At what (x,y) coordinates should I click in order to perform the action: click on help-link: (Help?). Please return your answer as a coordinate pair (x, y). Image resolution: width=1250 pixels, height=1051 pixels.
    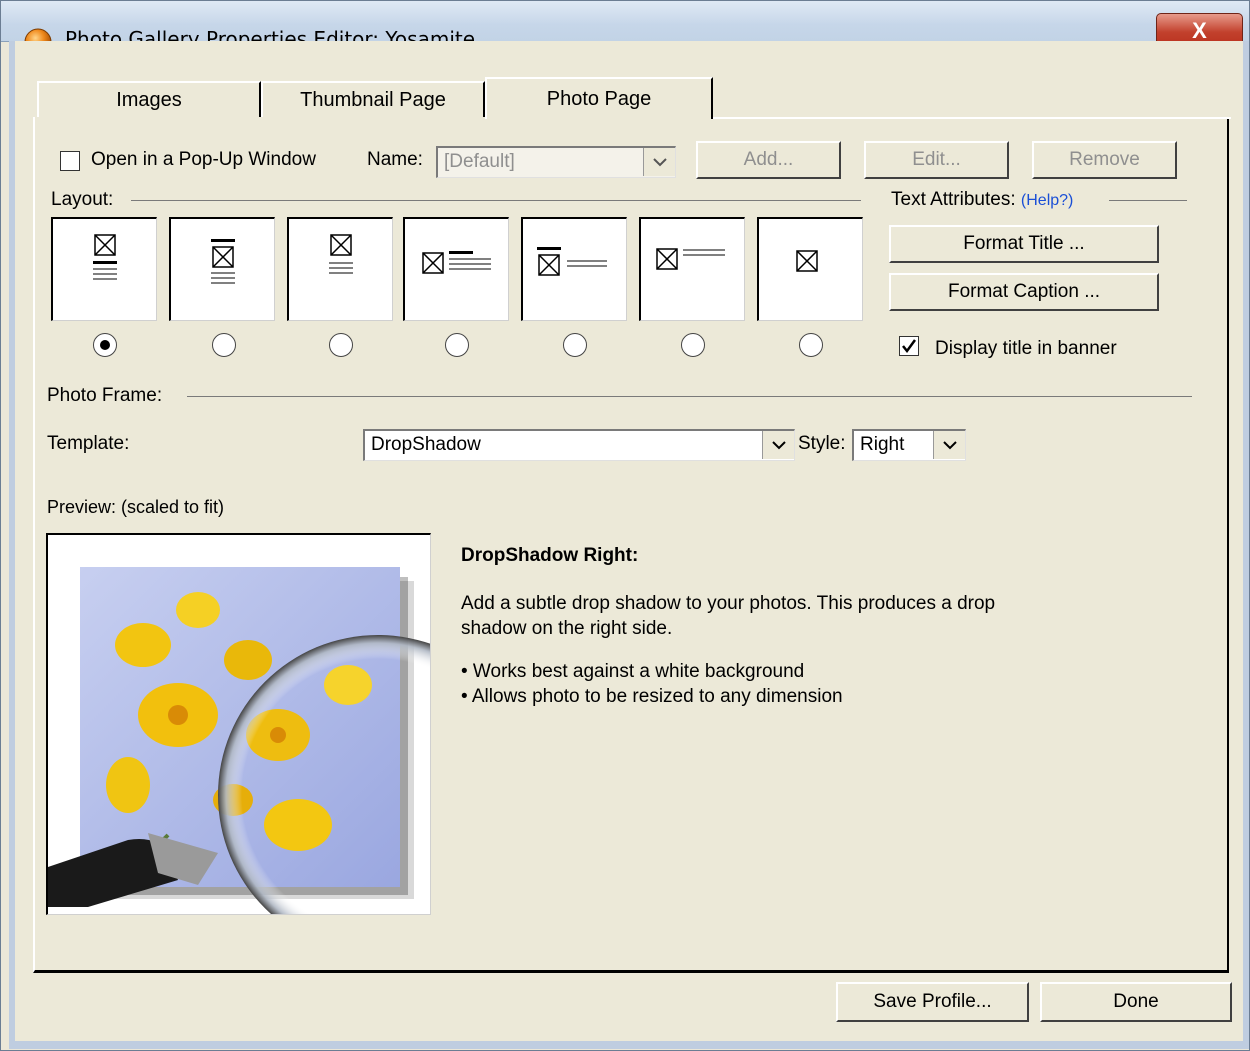
    Looking at the image, I should click on (1047, 200).